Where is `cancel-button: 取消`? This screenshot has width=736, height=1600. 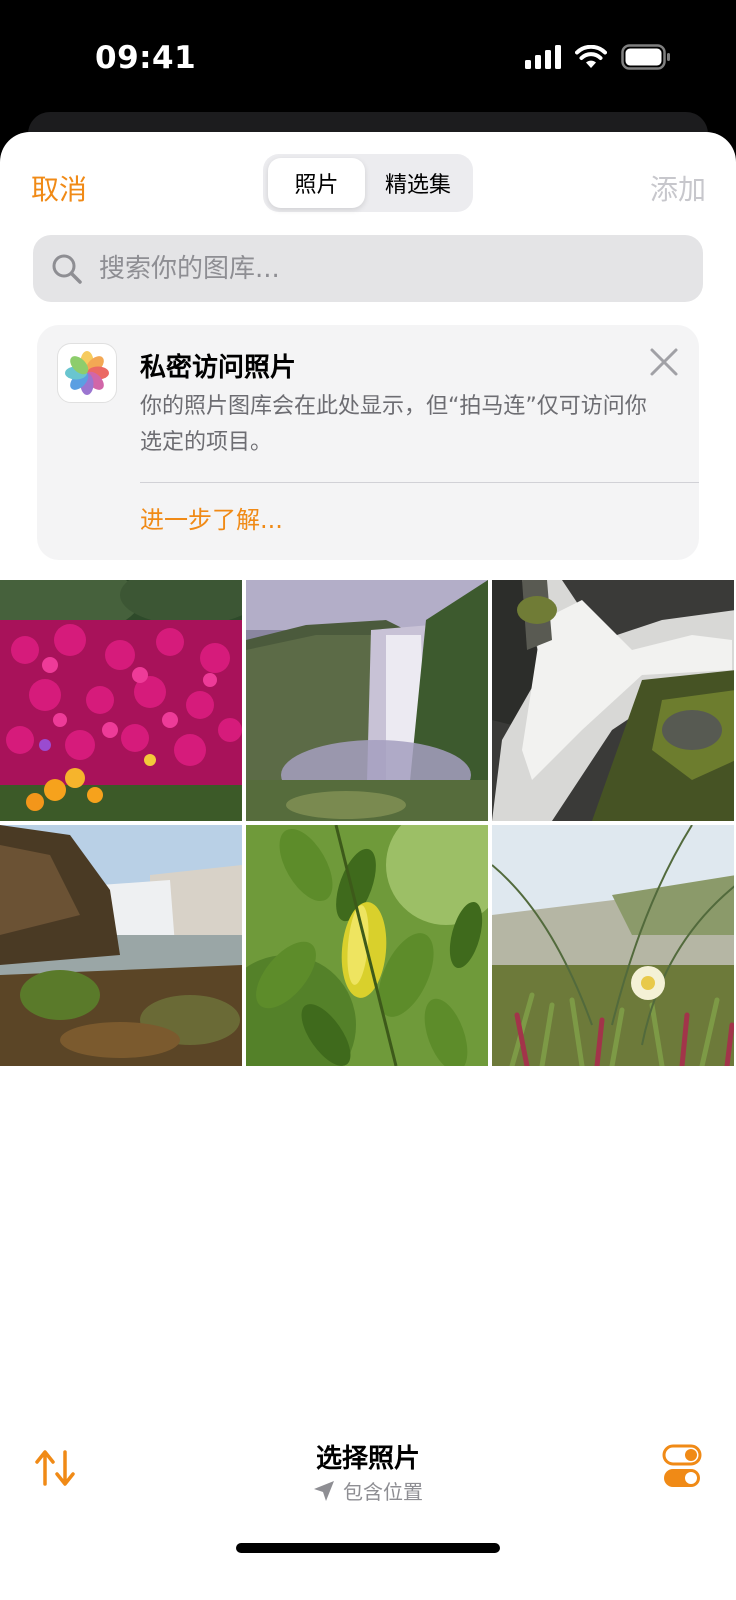 cancel-button: 取消 is located at coordinates (59, 188).